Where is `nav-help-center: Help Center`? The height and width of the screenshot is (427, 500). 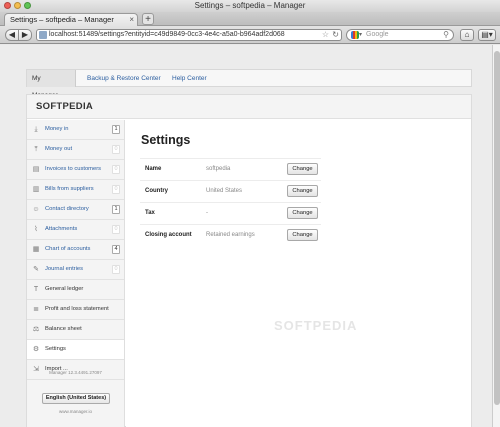 nav-help-center: Help Center is located at coordinates (189, 78).